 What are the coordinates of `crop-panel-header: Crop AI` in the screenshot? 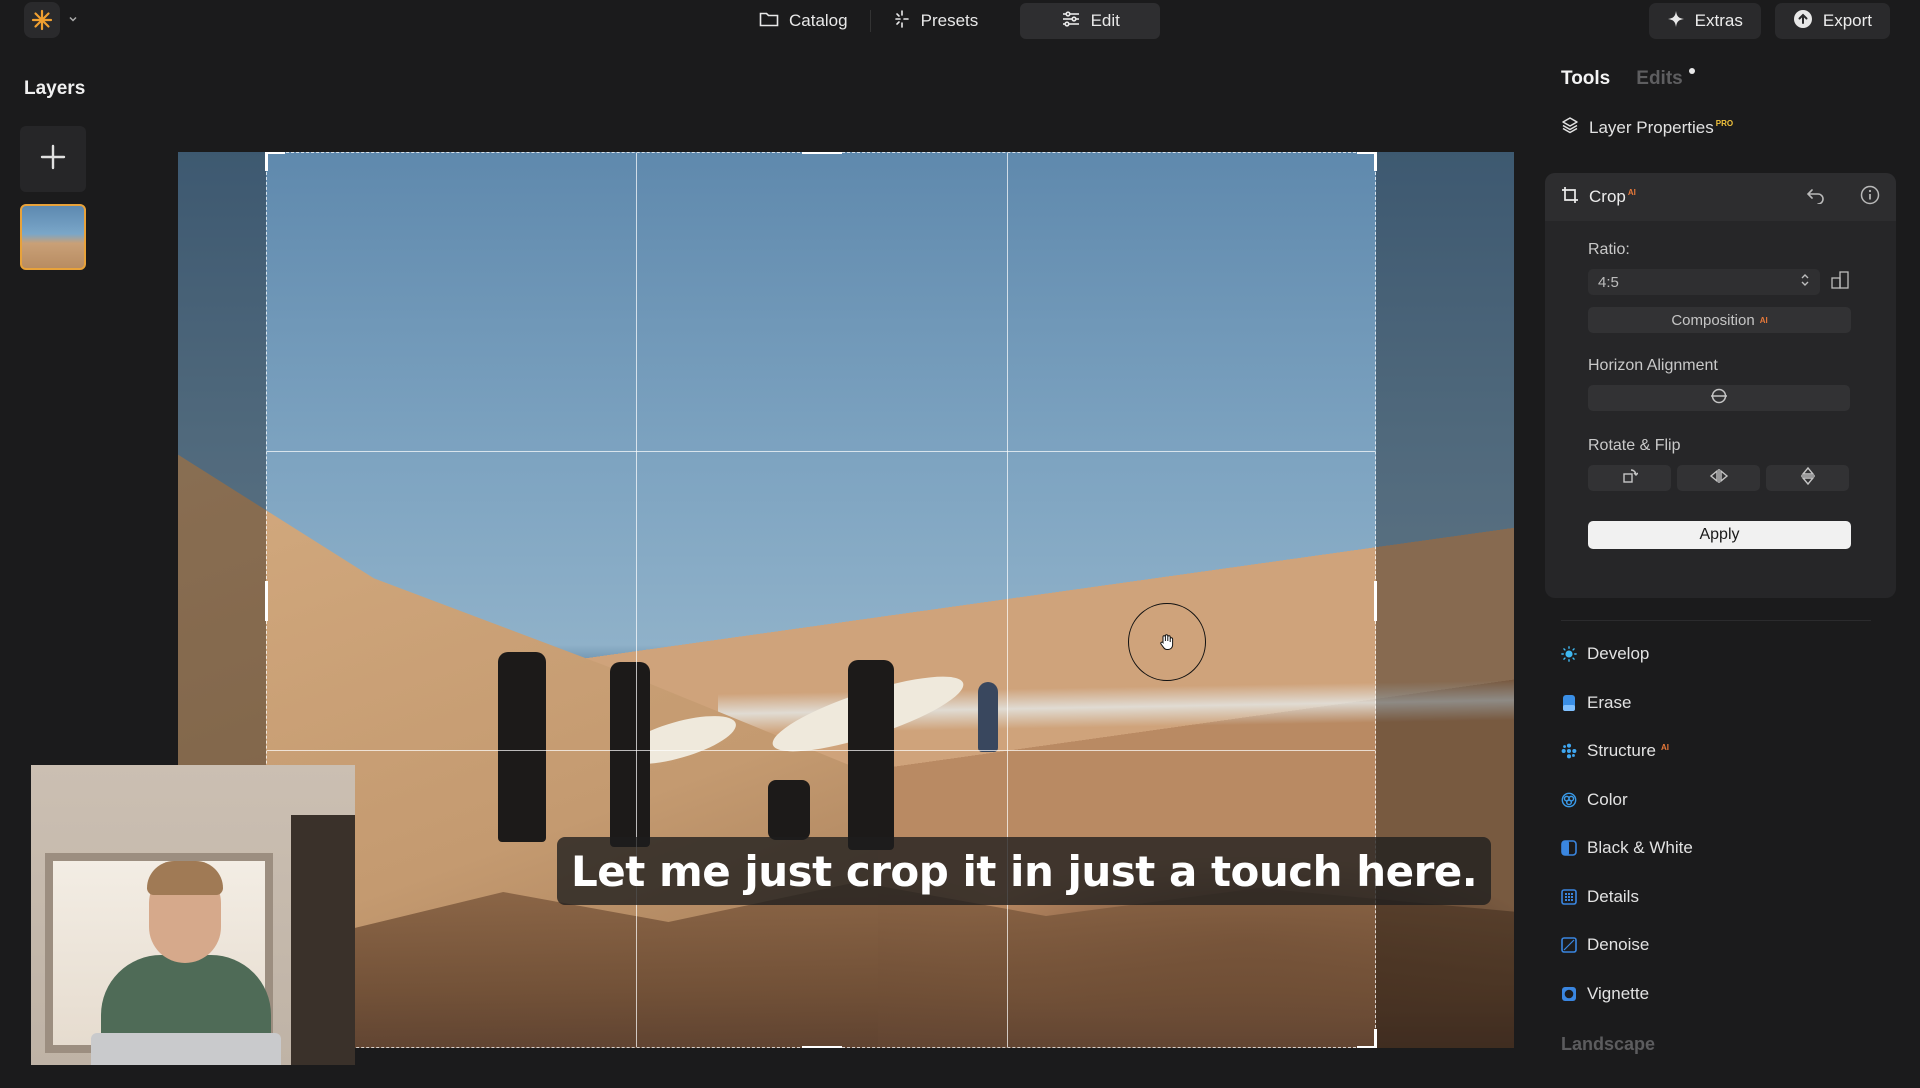 It's located at (1720, 197).